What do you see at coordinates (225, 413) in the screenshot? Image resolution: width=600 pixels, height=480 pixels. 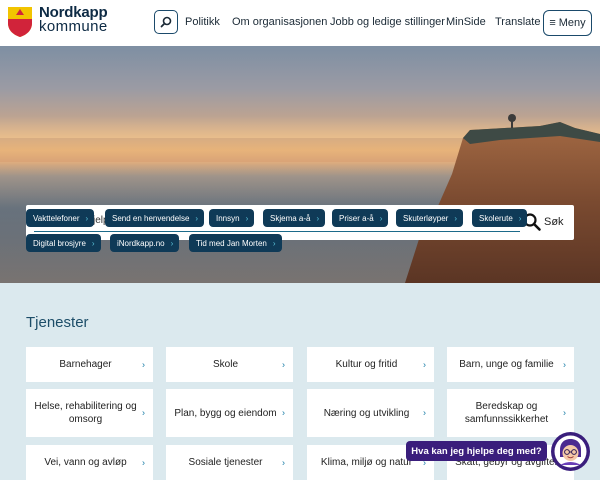 I see `service-card-label: Plan, bygg og eiendom` at bounding box center [225, 413].